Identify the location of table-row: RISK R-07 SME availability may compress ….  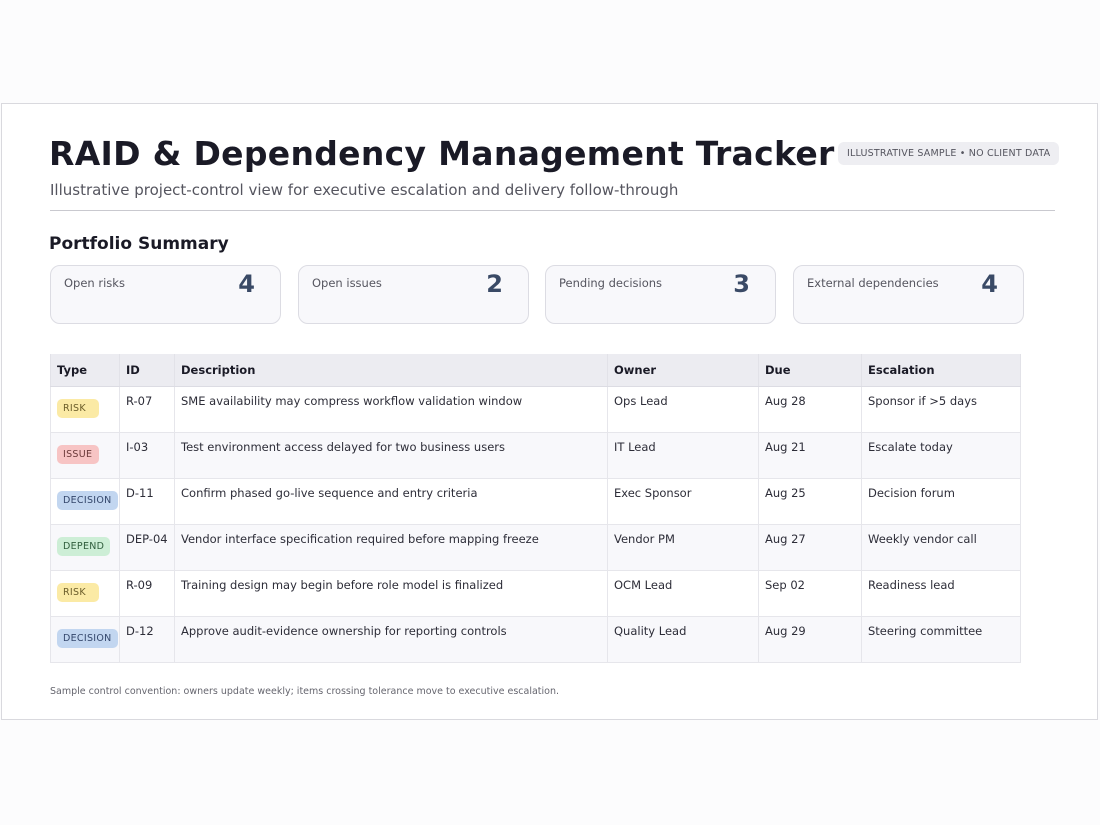
(535, 409).